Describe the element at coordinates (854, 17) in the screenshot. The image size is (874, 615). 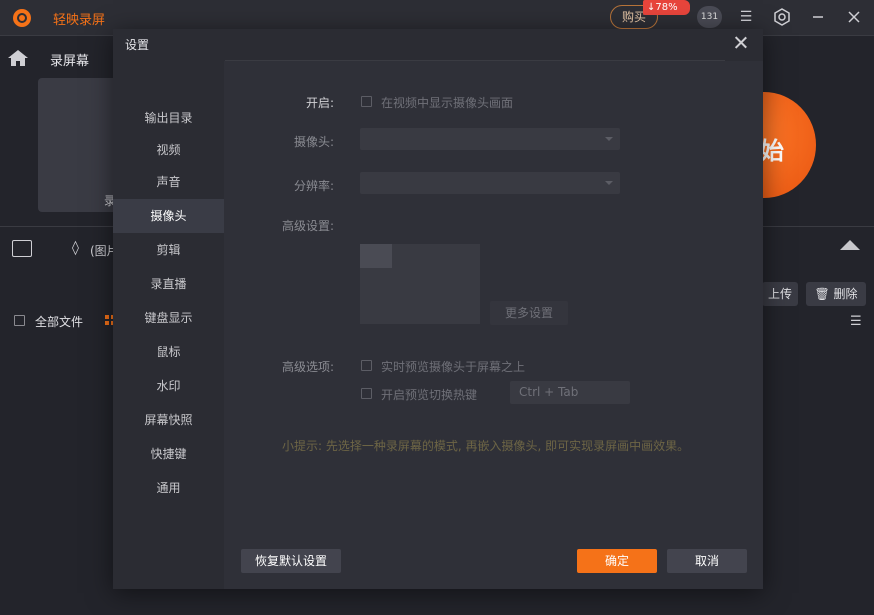
I see `close-app-icon` at that location.